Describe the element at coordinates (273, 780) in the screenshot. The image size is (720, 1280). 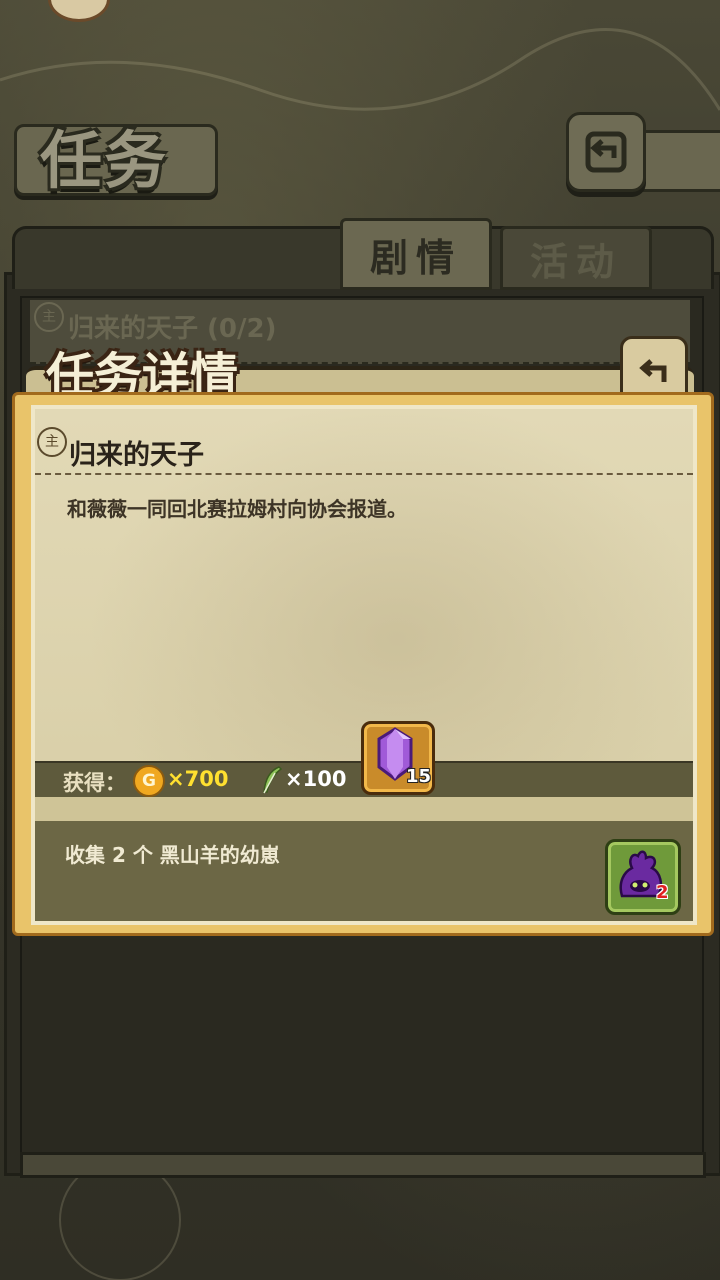
I see `feather-icon` at that location.